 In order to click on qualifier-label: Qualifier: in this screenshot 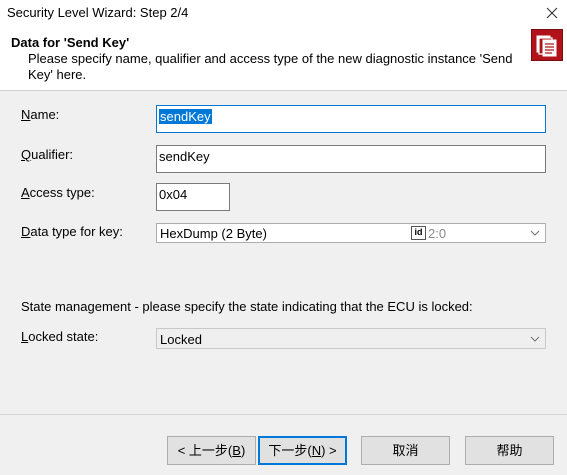, I will do `click(47, 154)`.